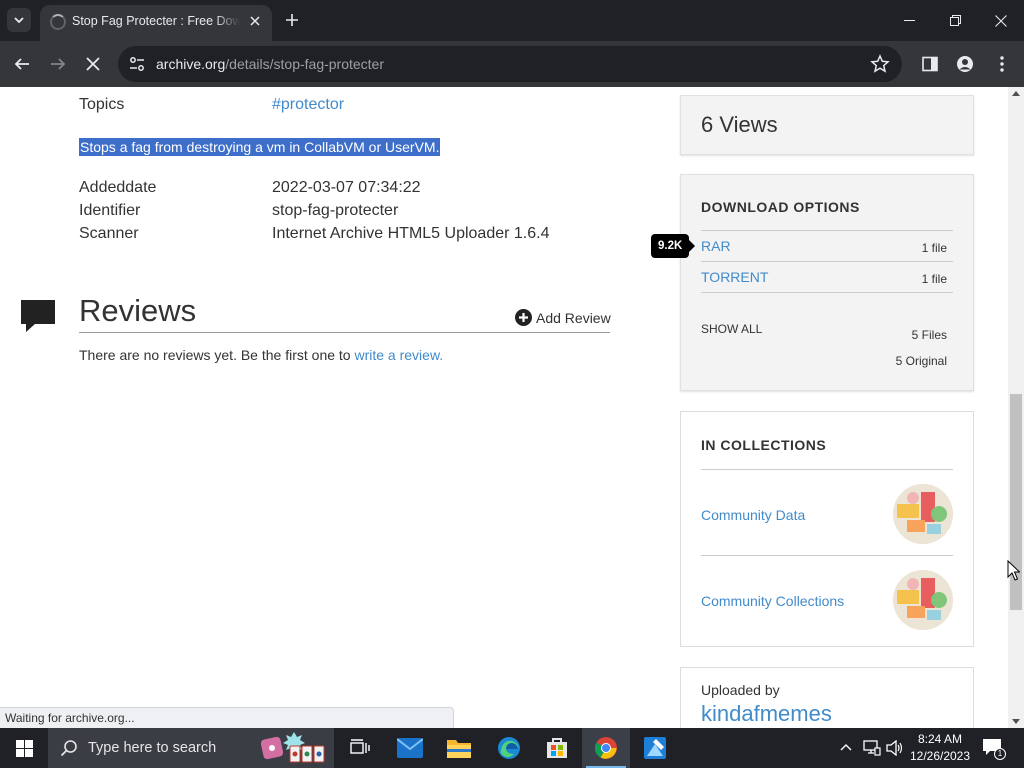 The width and height of the screenshot is (1024, 768). I want to click on restore-button, so click(955, 20).